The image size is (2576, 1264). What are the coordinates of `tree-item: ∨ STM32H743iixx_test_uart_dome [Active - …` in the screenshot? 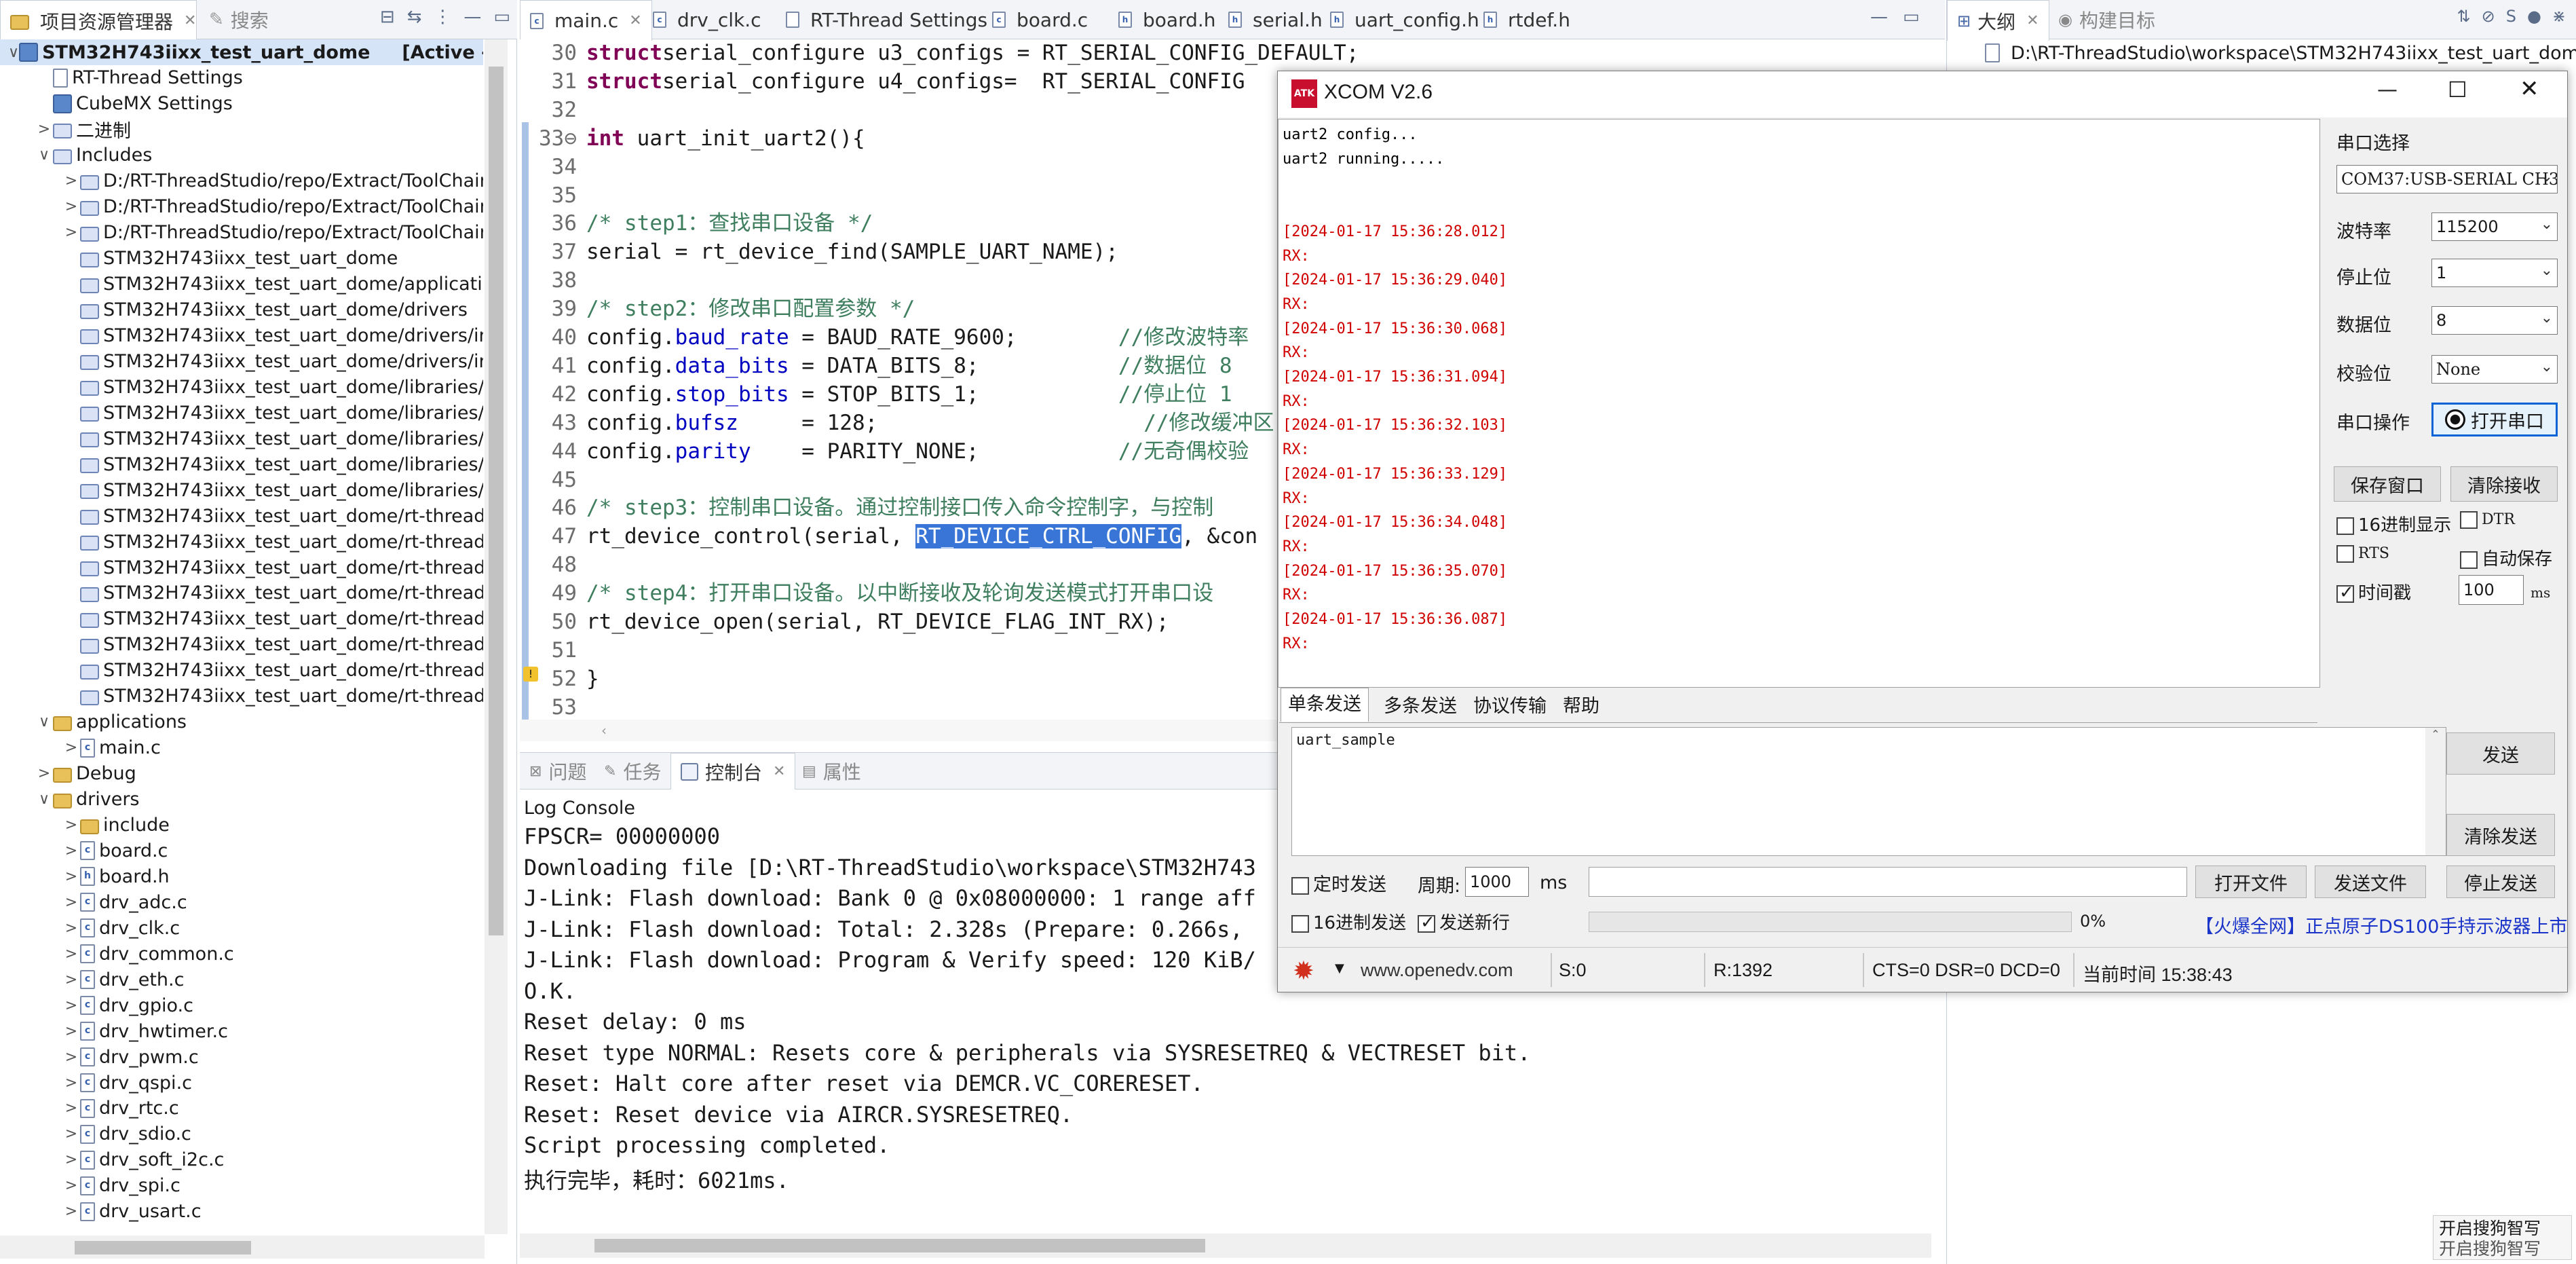 It's located at (241, 52).